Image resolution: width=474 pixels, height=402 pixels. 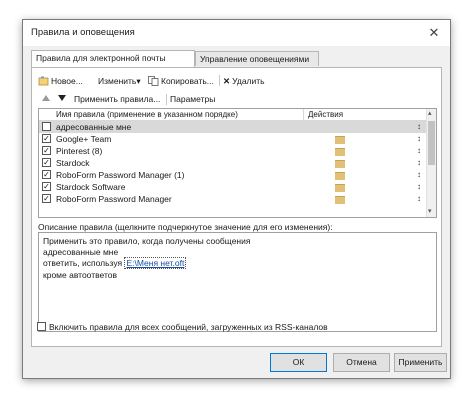 What do you see at coordinates (430, 114) in the screenshot?
I see `scroll-up-icon: ▴` at bounding box center [430, 114].